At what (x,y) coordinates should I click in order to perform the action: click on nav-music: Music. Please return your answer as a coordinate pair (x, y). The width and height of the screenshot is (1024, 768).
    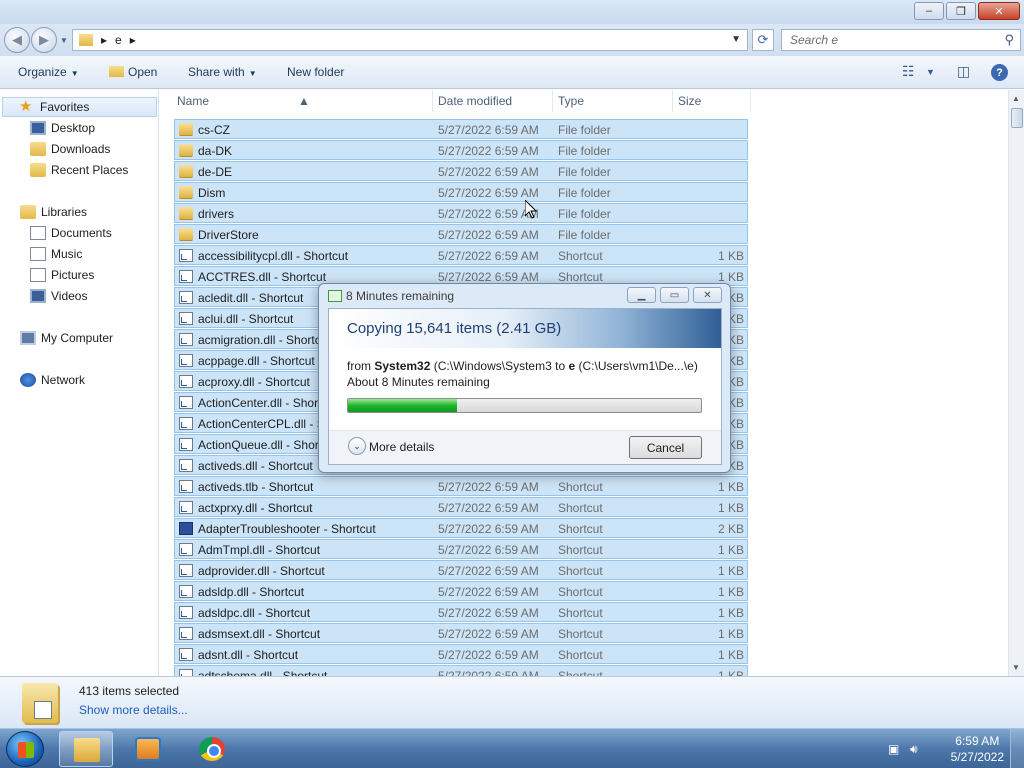
    Looking at the image, I should click on (56, 254).